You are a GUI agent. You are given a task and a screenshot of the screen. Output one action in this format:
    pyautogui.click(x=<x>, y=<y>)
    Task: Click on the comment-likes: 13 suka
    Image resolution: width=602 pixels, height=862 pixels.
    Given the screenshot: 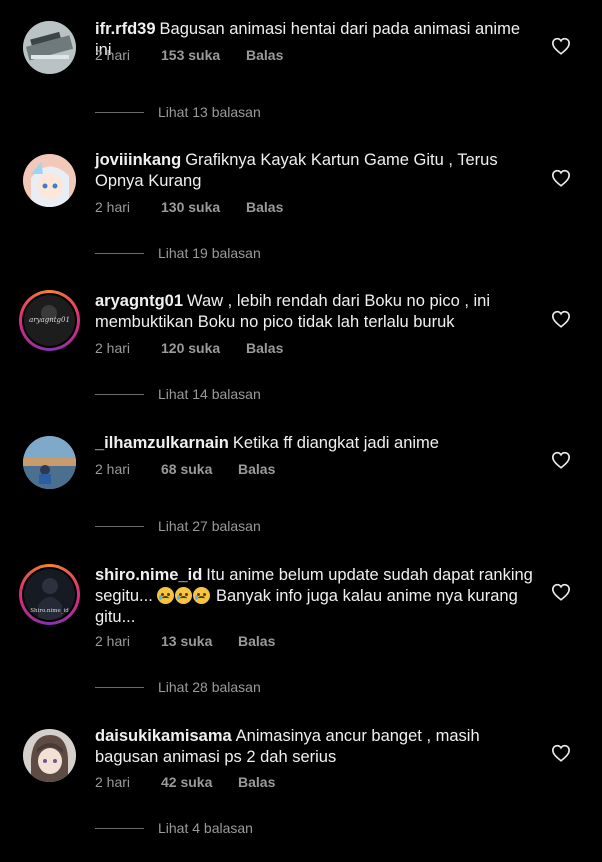 What is the action you would take?
    pyautogui.click(x=199, y=641)
    